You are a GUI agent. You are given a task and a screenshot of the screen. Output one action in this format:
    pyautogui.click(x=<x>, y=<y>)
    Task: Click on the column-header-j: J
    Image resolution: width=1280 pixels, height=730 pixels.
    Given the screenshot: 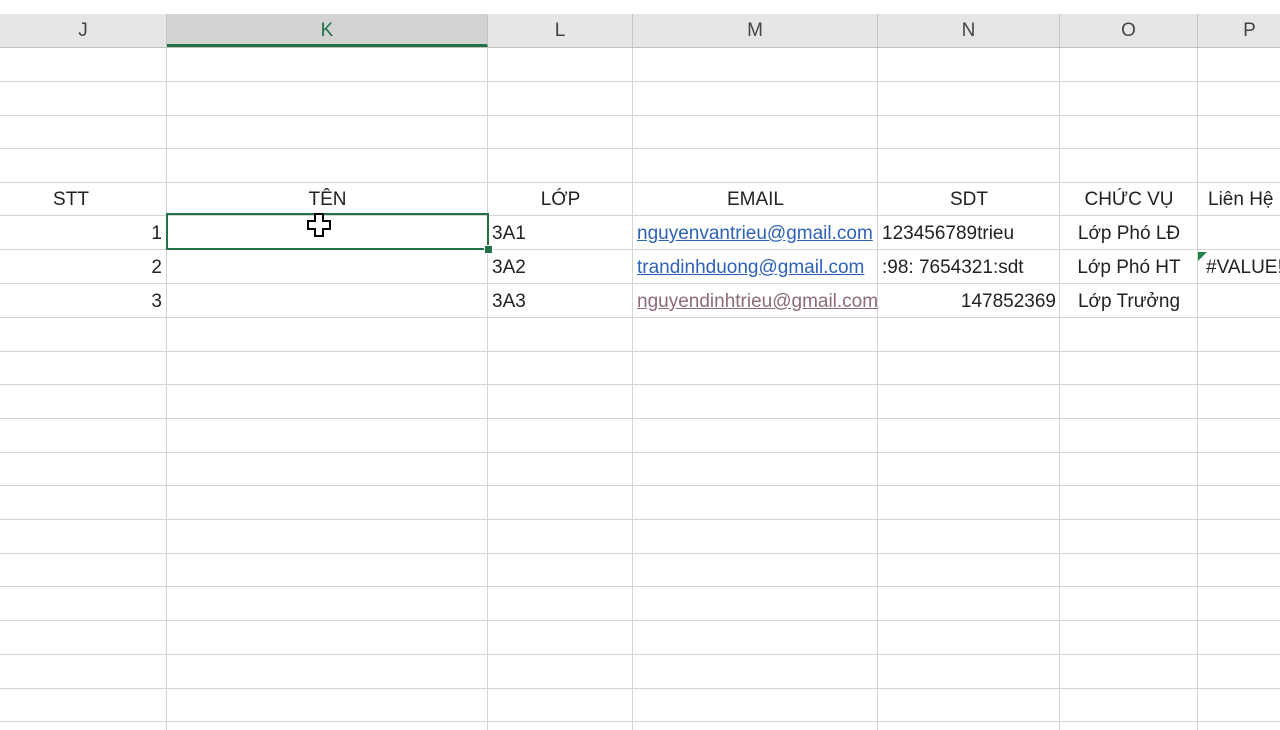 What is the action you would take?
    pyautogui.click(x=83, y=30)
    